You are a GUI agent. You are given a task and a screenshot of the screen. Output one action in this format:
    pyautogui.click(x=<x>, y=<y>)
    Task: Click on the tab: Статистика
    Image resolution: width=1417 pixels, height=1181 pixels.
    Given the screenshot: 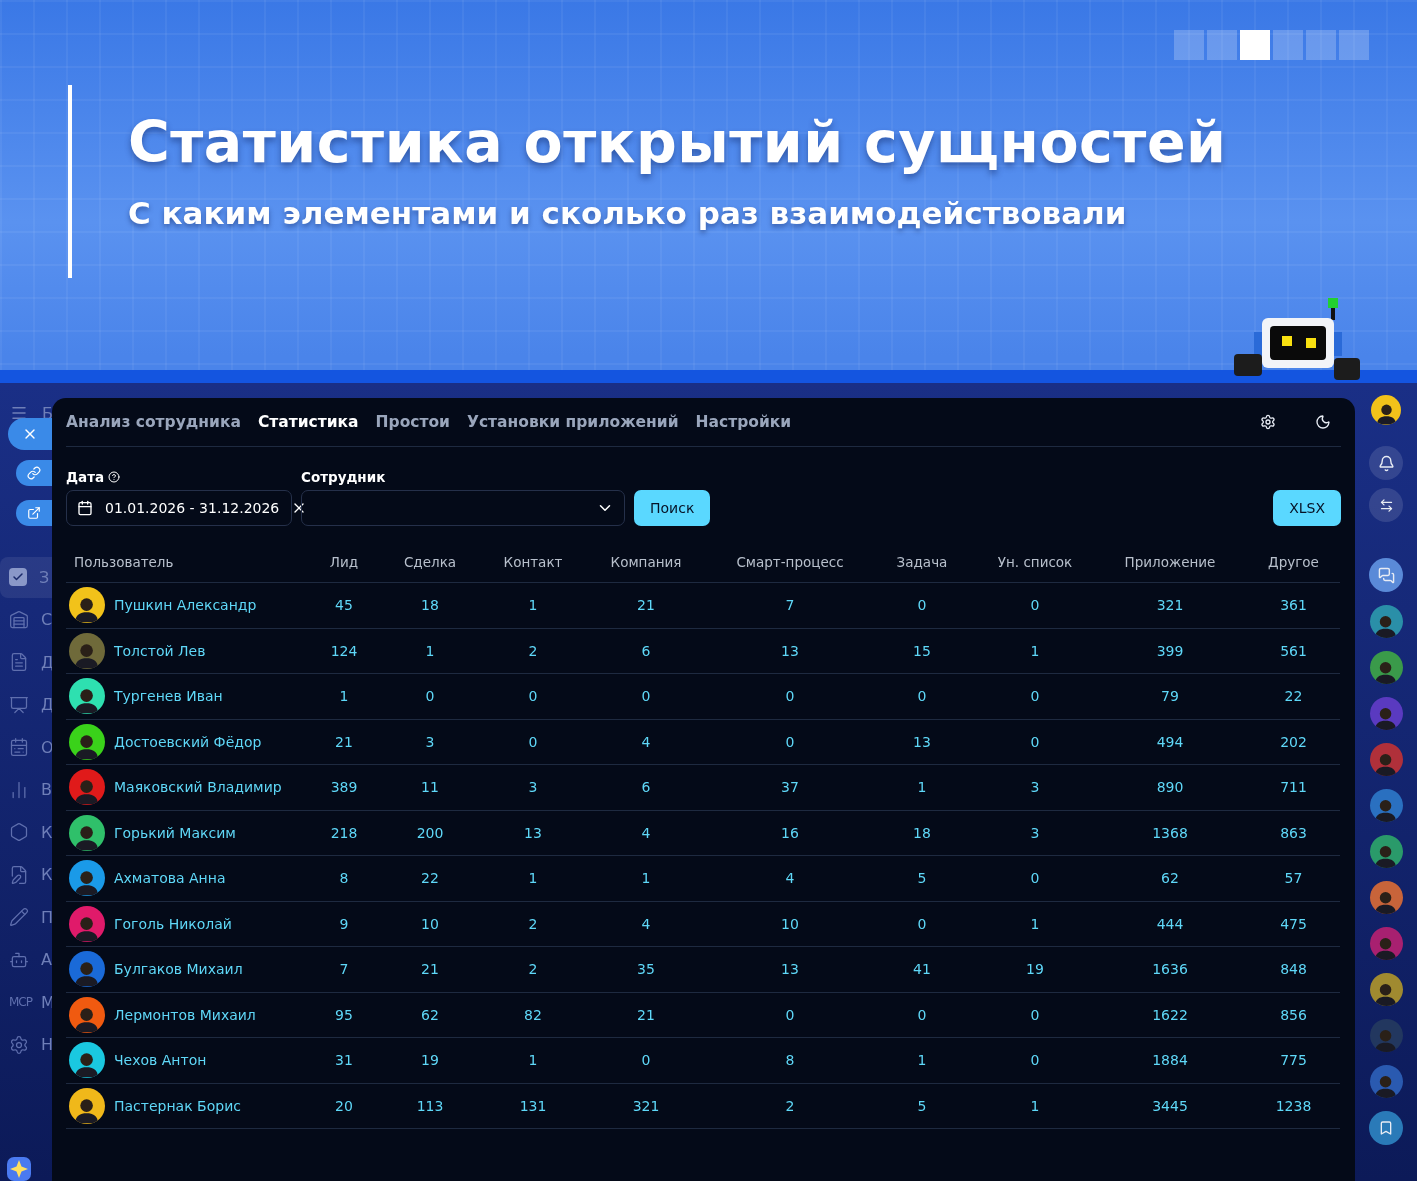 What is the action you would take?
    pyautogui.click(x=308, y=422)
    